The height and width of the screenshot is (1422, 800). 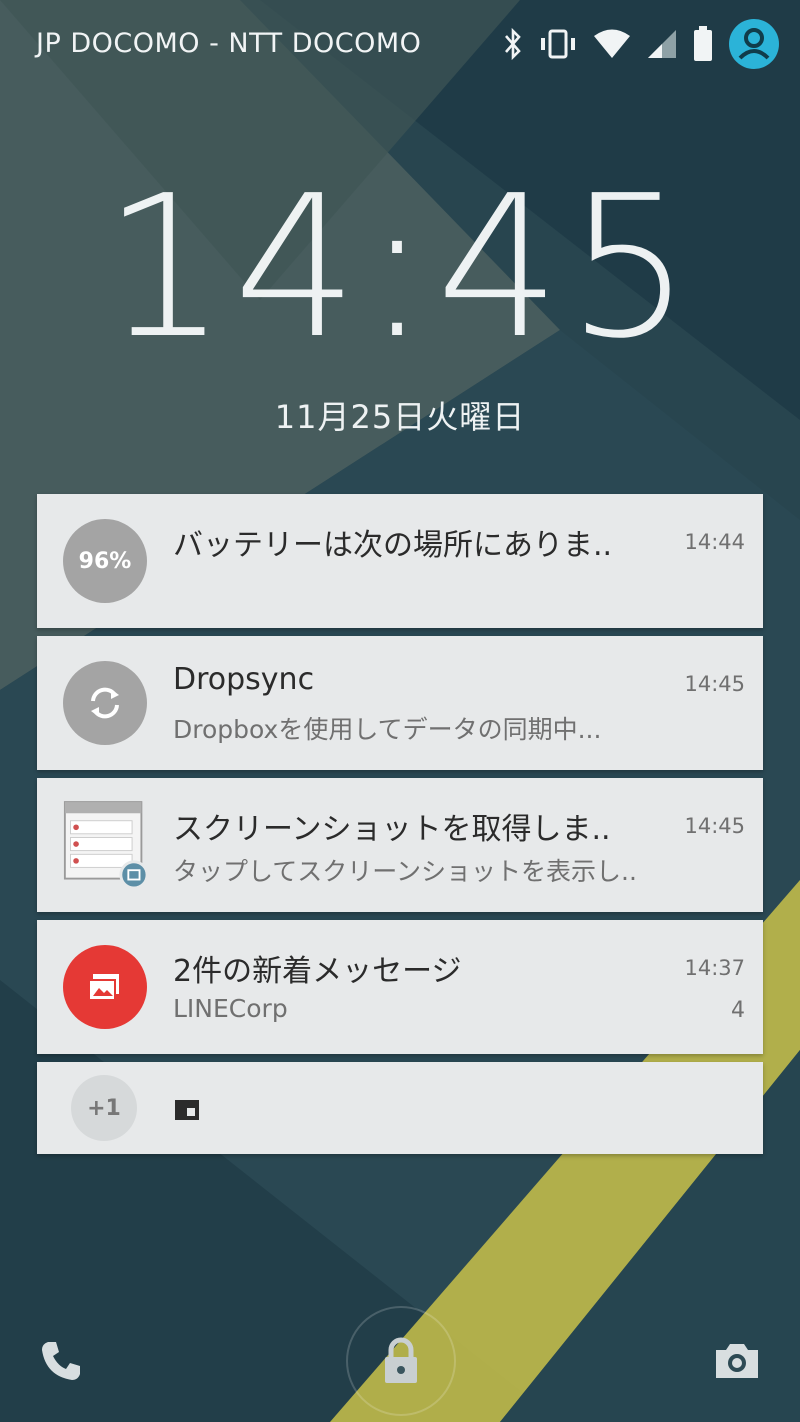 What do you see at coordinates (400, 417) in the screenshot?
I see `lockscreen-date: 11月25日火曜日` at bounding box center [400, 417].